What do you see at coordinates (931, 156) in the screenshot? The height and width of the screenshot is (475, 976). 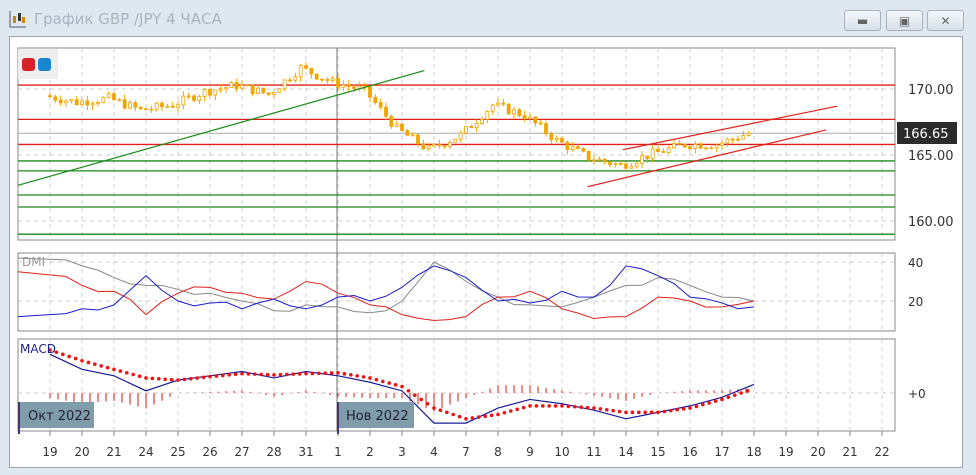 I see `price-axis-label: 165.00` at bounding box center [931, 156].